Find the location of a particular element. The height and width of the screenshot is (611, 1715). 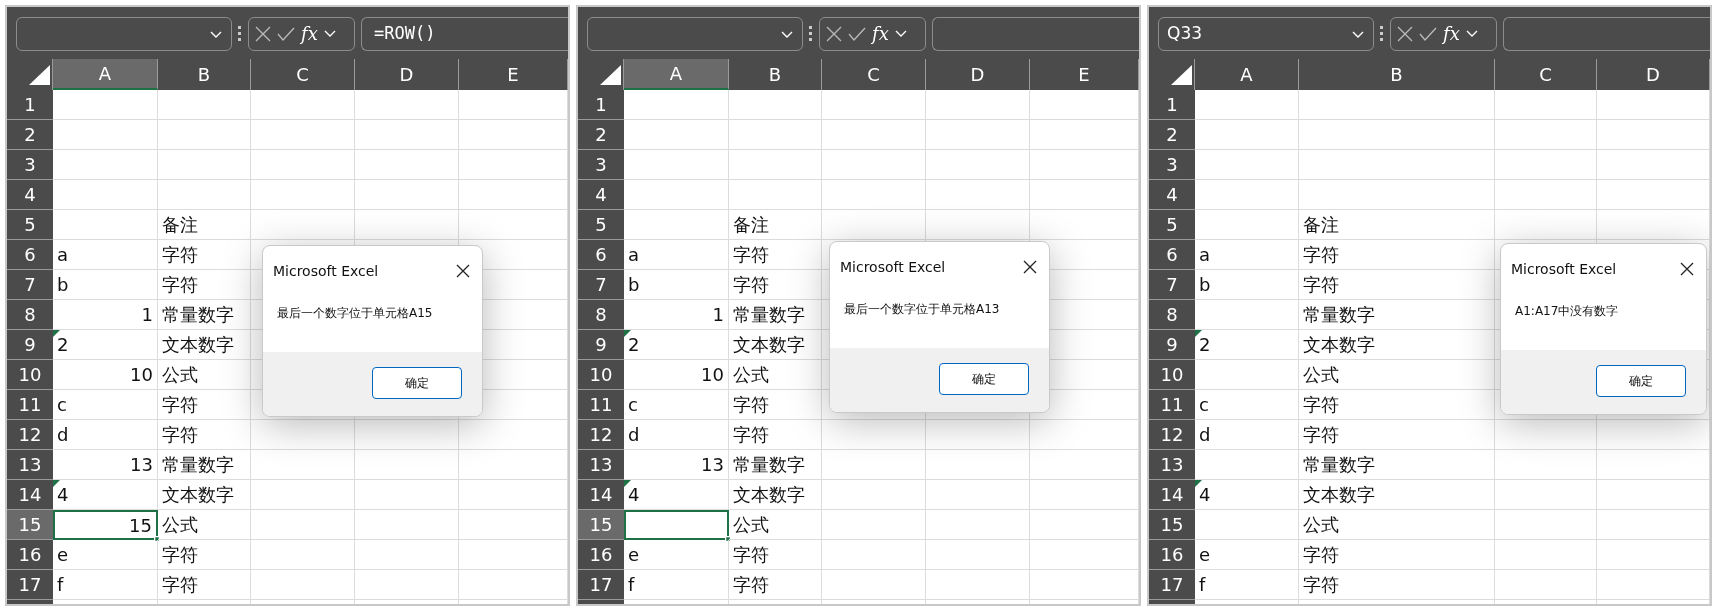

row-header: 11 is located at coordinates (1172, 405).